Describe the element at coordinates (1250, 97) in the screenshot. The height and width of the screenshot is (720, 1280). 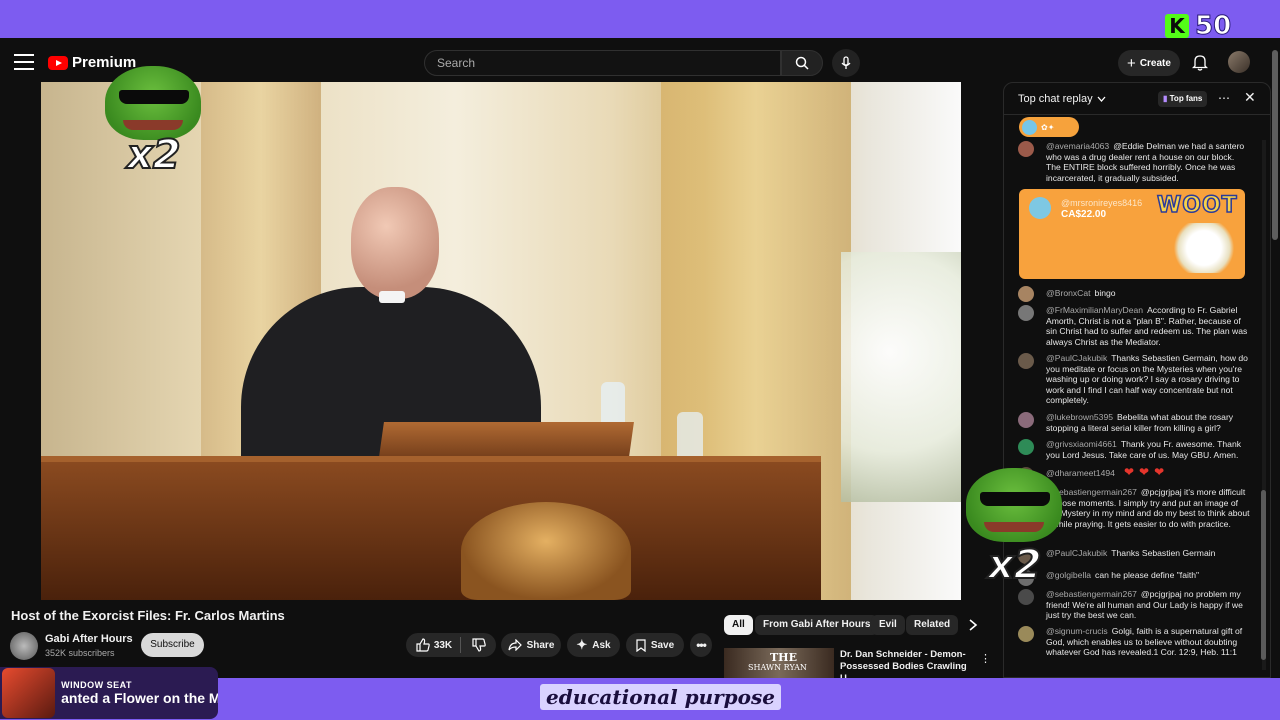
I see `close-icon: ✕` at that location.